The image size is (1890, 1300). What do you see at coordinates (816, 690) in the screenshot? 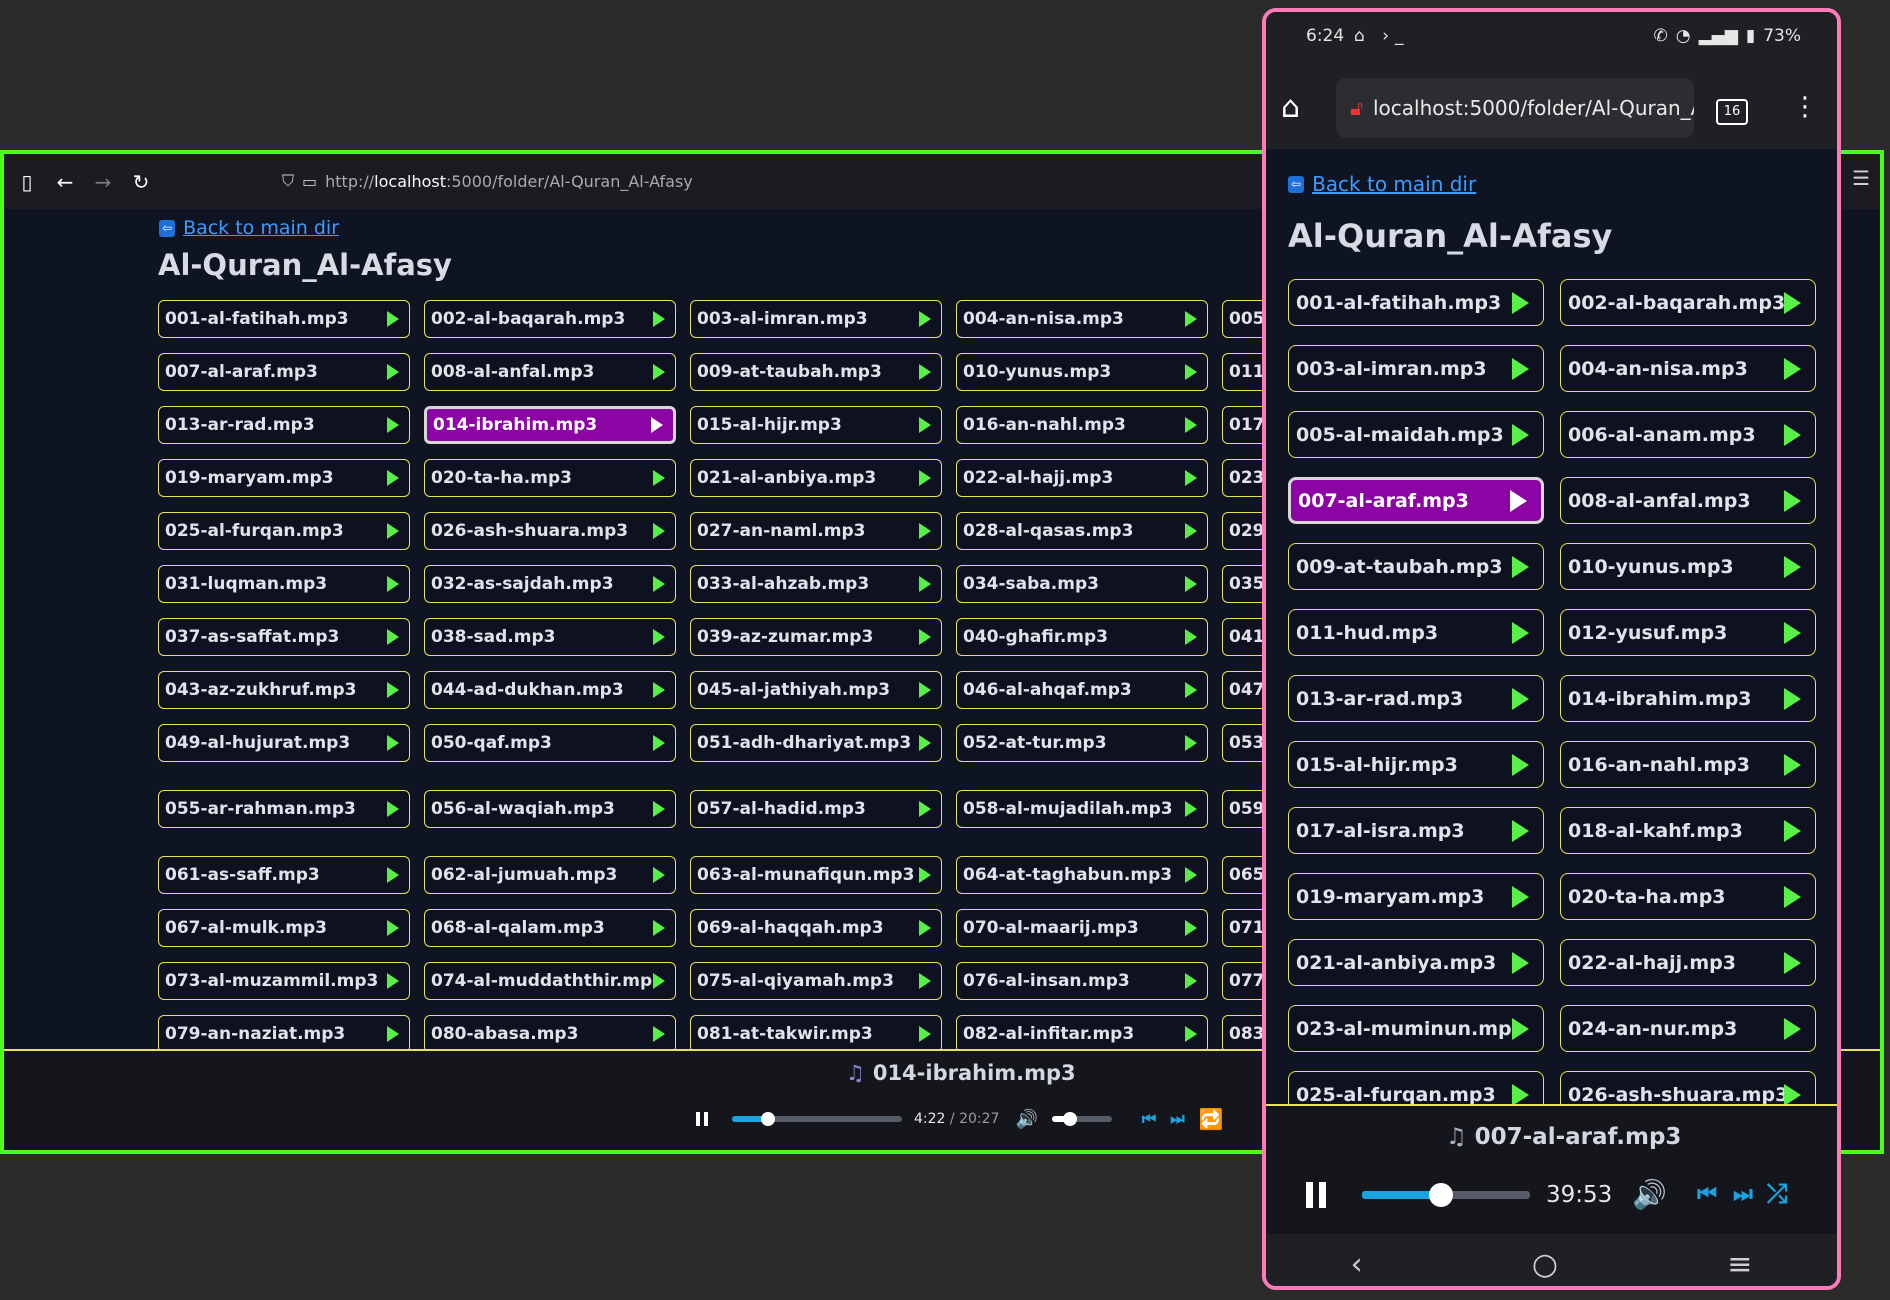
I see `file-button: 045-al-jathiyah.mp3` at bounding box center [816, 690].